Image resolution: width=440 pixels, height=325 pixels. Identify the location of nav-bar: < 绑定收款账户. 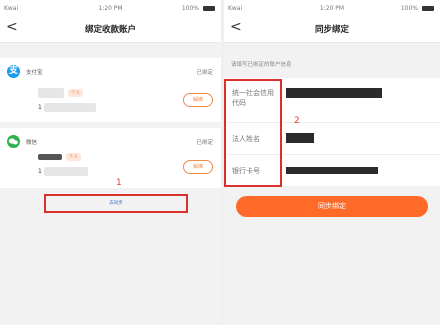
(110, 29).